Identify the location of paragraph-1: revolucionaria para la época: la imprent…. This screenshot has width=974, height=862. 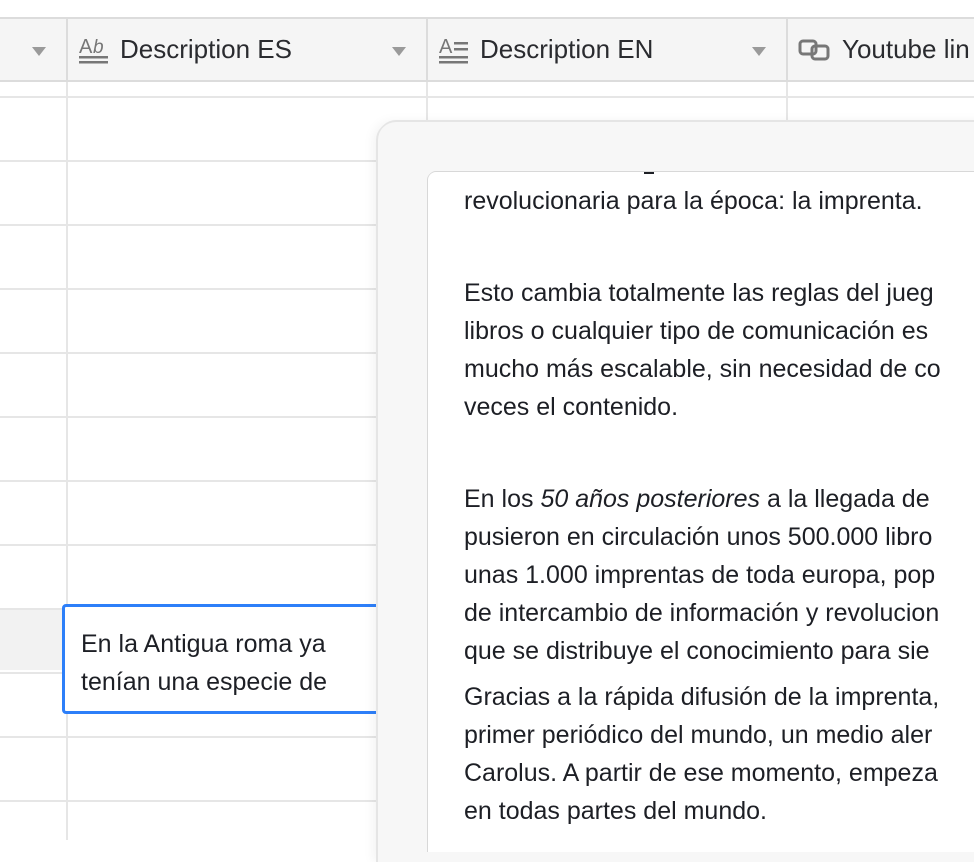
(693, 201).